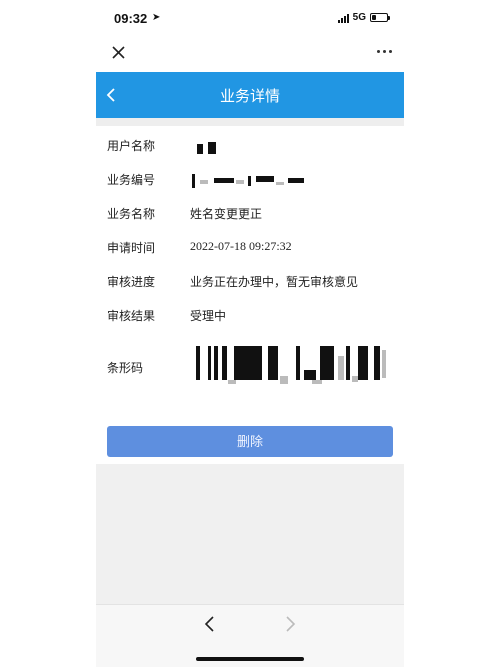  Describe the element at coordinates (131, 18) in the screenshot. I see `status-time: 09:32` at that location.